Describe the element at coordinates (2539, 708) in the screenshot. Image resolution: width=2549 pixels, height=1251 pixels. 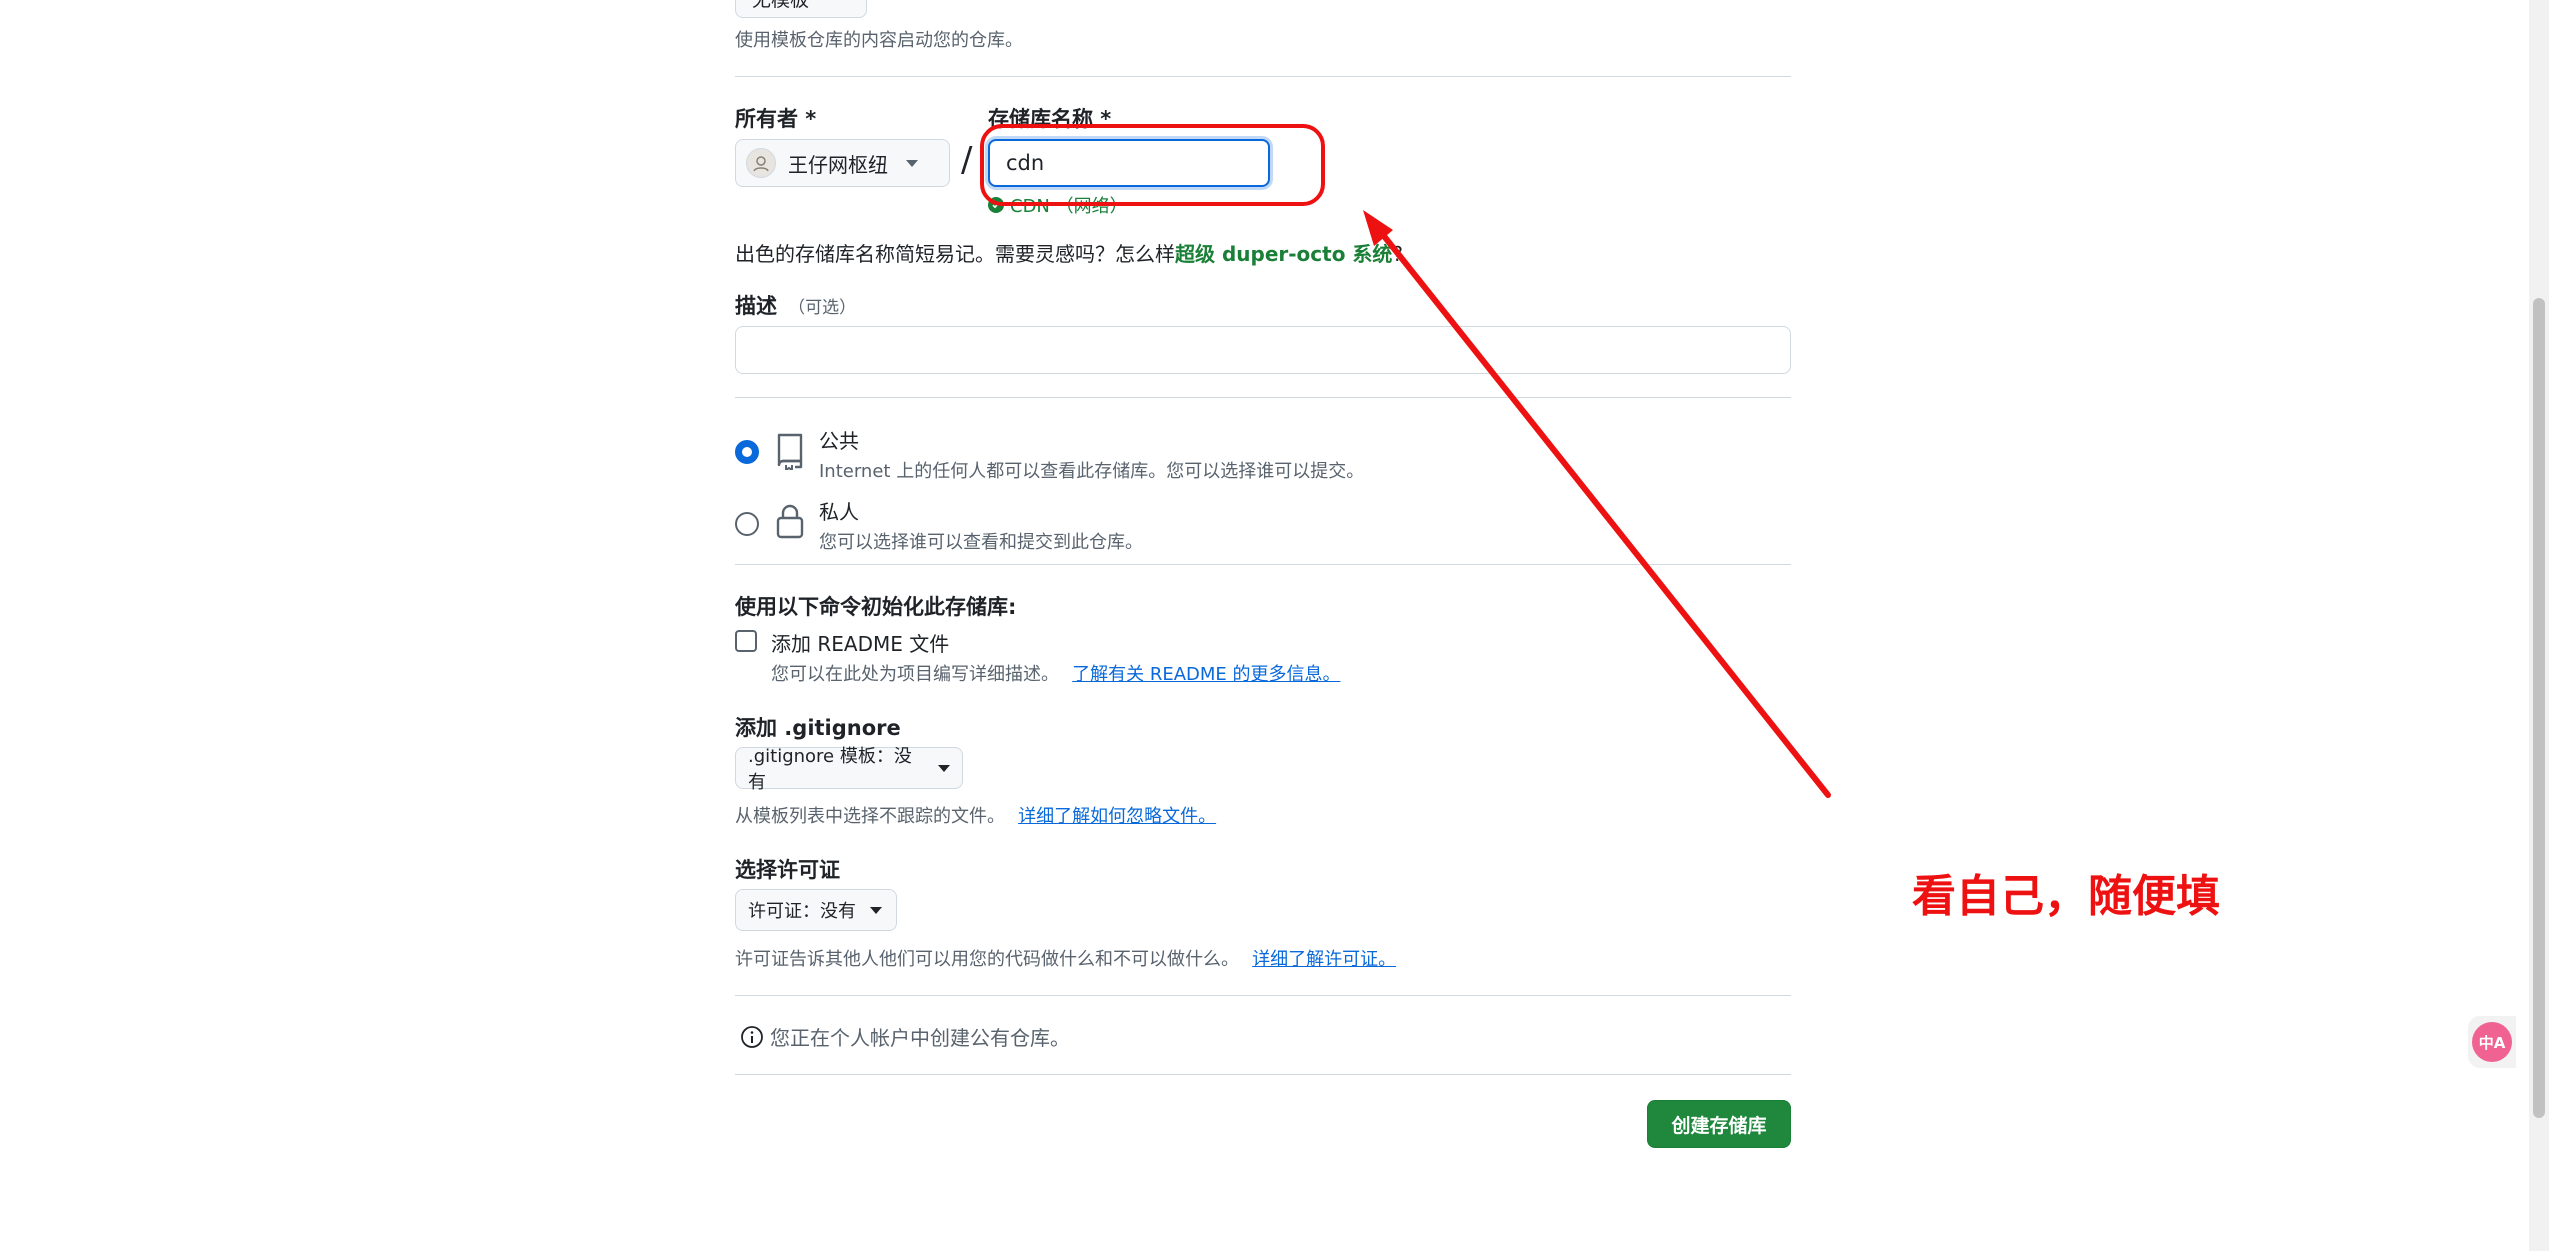
I see `scrollbar-thumb` at that location.